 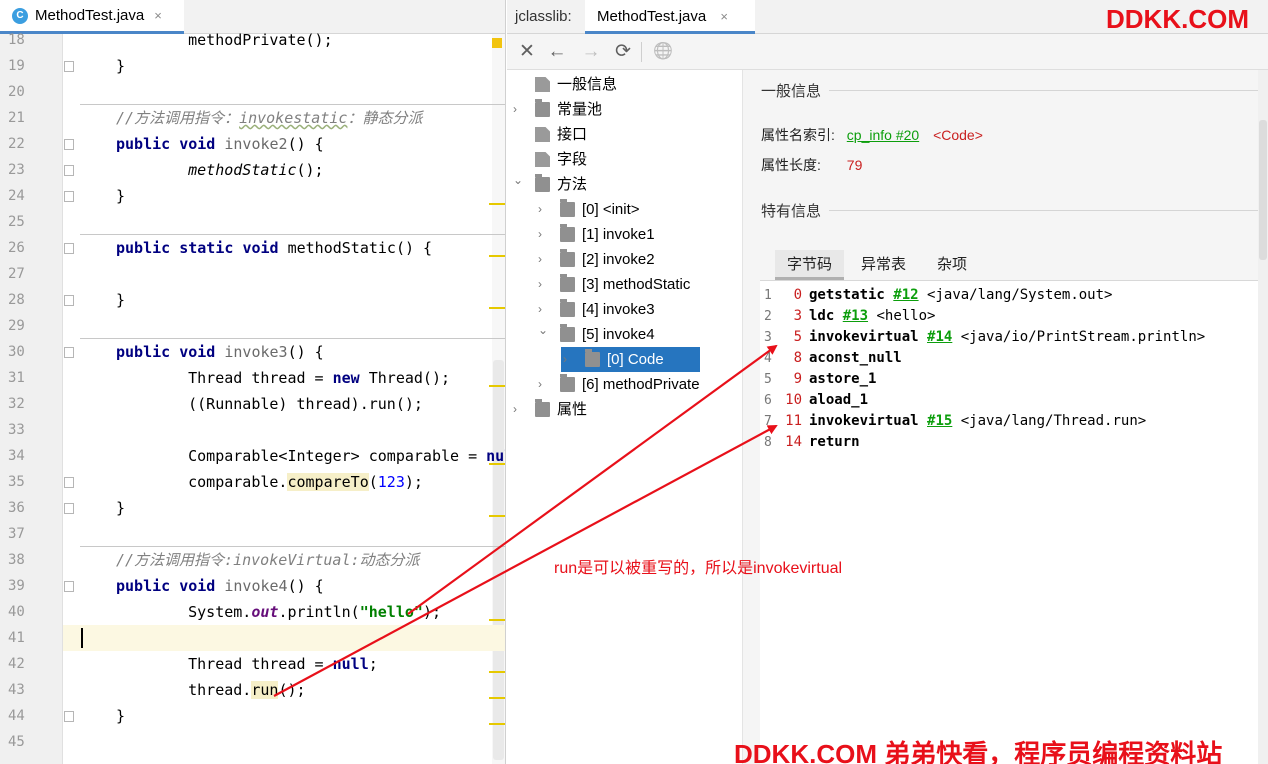 I want to click on constant-pool-link: #13, so click(x=855, y=316).